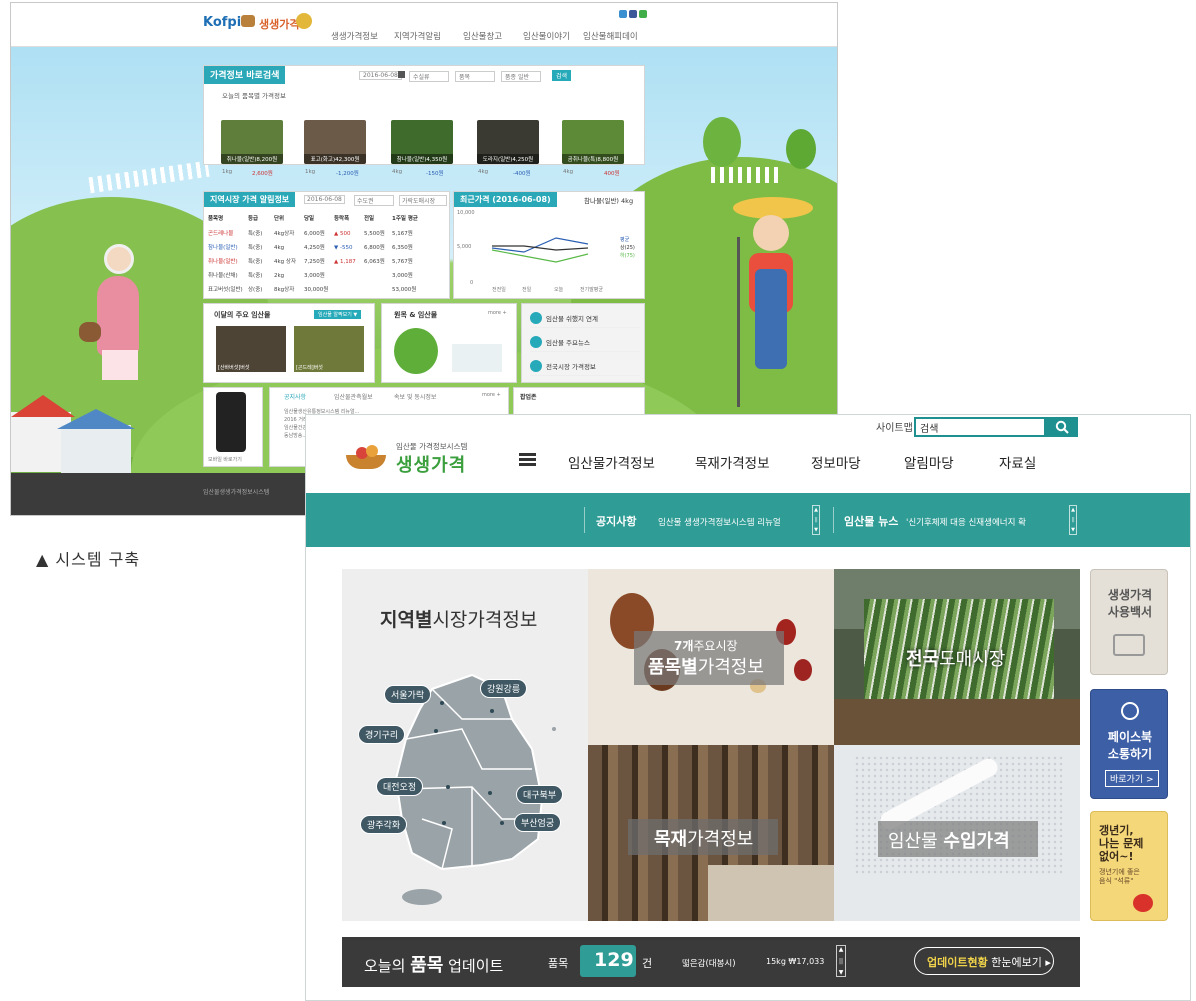  Describe the element at coordinates (491, 395) in the screenshot. I see `old-tab-more: more +` at that location.